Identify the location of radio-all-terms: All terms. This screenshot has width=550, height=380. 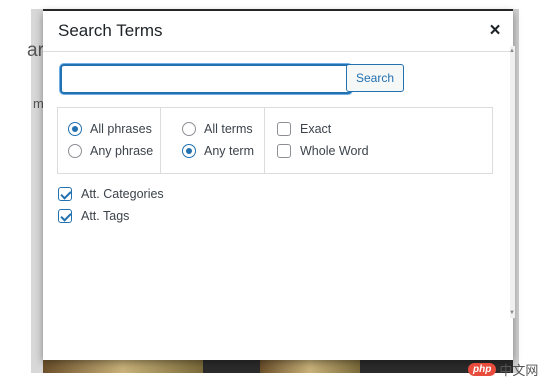
(217, 129).